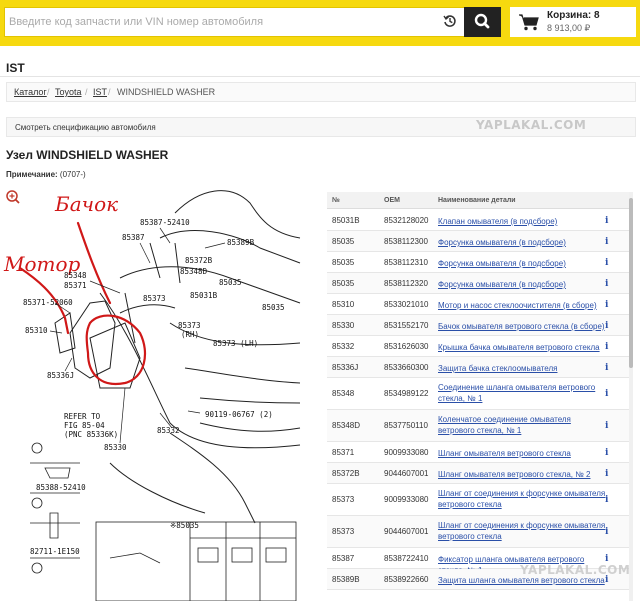  Describe the element at coordinates (406, 262) in the screenshot. I see `part-oem: 8538112310` at that location.